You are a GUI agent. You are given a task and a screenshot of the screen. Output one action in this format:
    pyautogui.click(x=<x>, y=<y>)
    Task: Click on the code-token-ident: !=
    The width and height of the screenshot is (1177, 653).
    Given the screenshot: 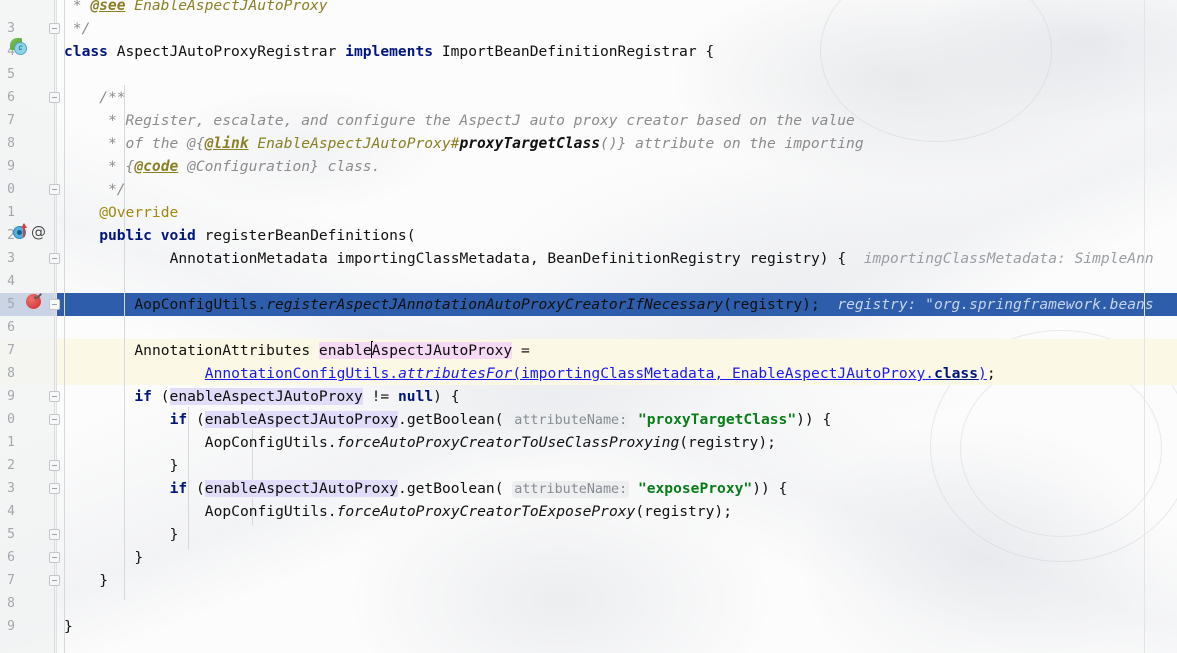 What is the action you would take?
    pyautogui.click(x=380, y=396)
    